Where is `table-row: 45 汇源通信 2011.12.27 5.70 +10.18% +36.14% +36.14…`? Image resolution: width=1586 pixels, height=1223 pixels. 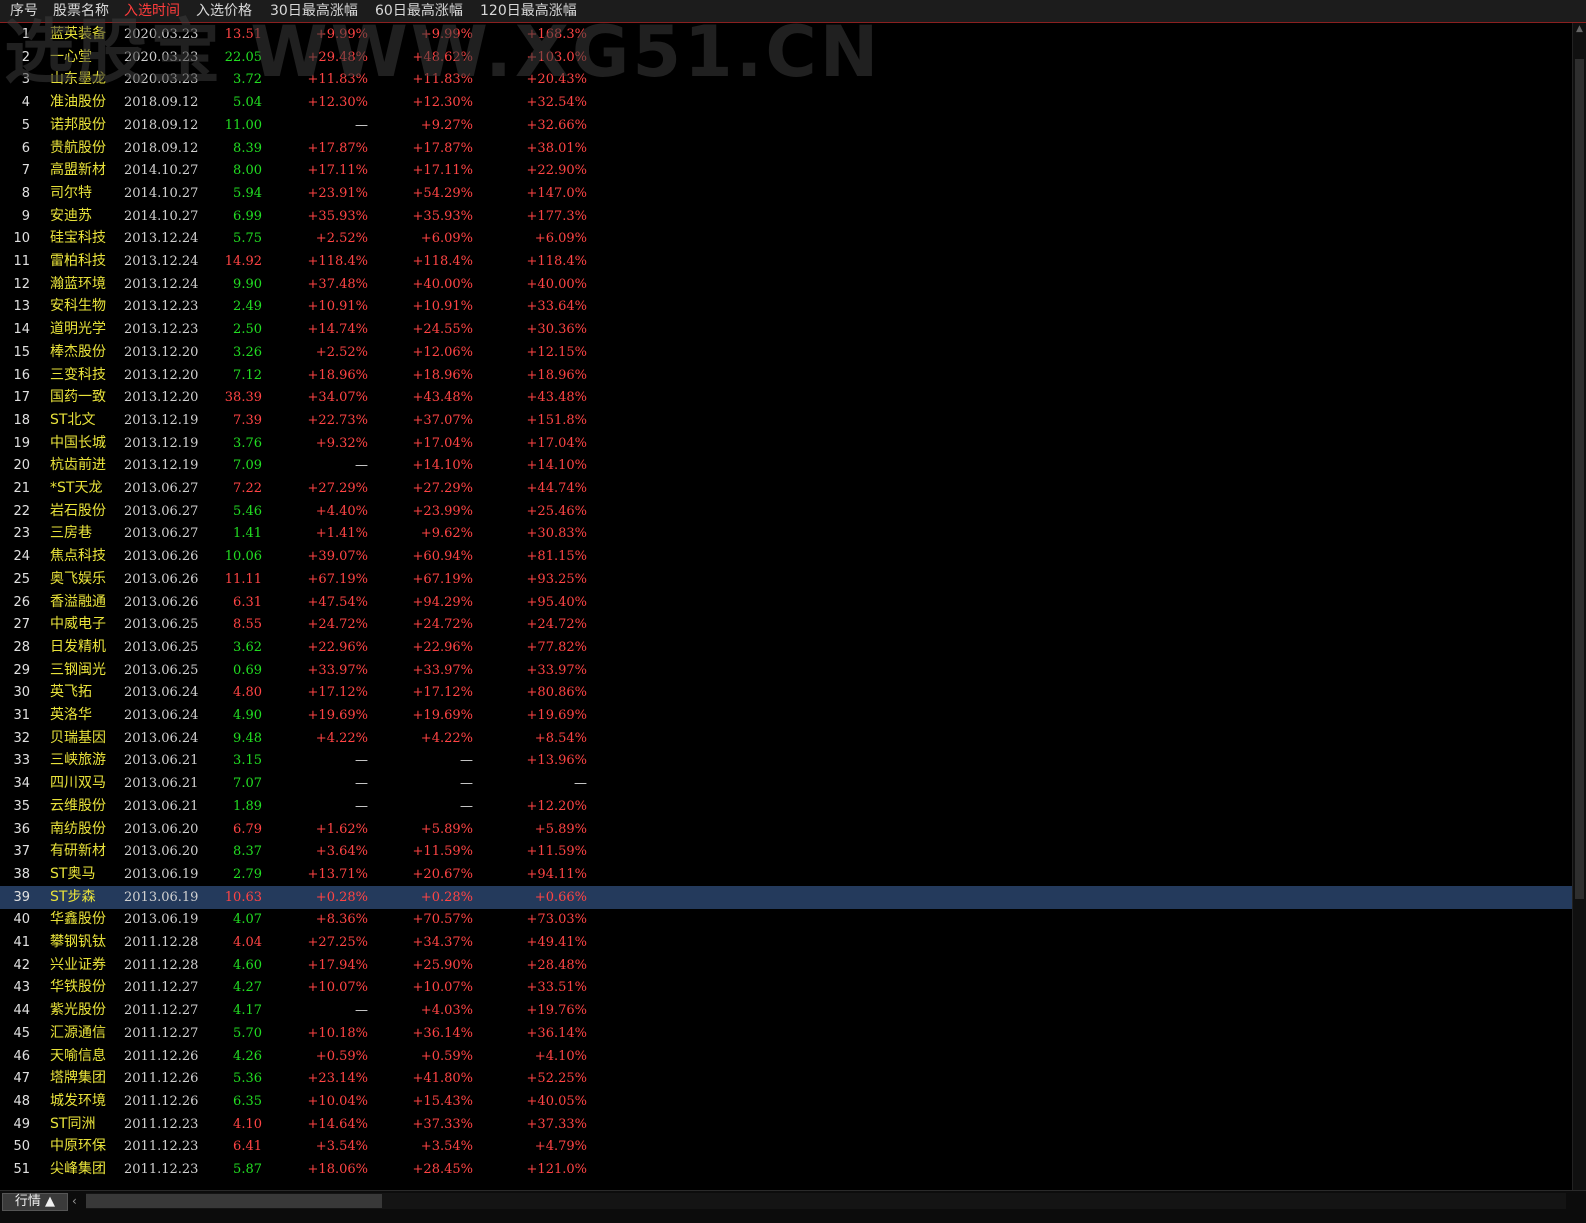 table-row: 45 汇源通信 2011.12.27 5.70 +10.18% +36.14% +36.14… is located at coordinates (786, 1033).